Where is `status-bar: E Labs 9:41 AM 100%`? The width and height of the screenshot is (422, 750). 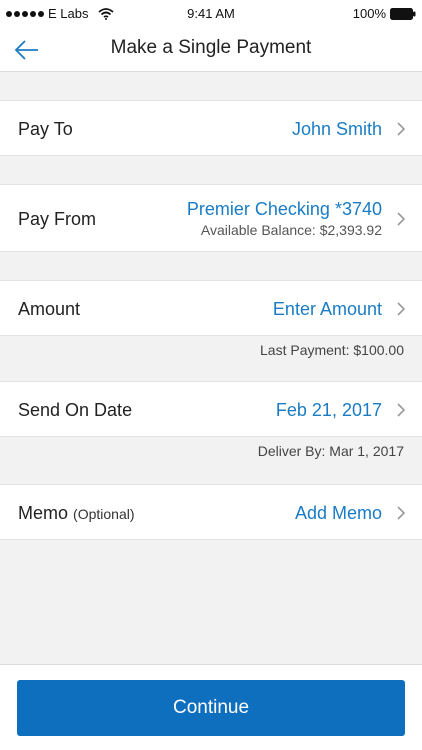 status-bar: E Labs 9:41 AM 100% is located at coordinates (211, 14).